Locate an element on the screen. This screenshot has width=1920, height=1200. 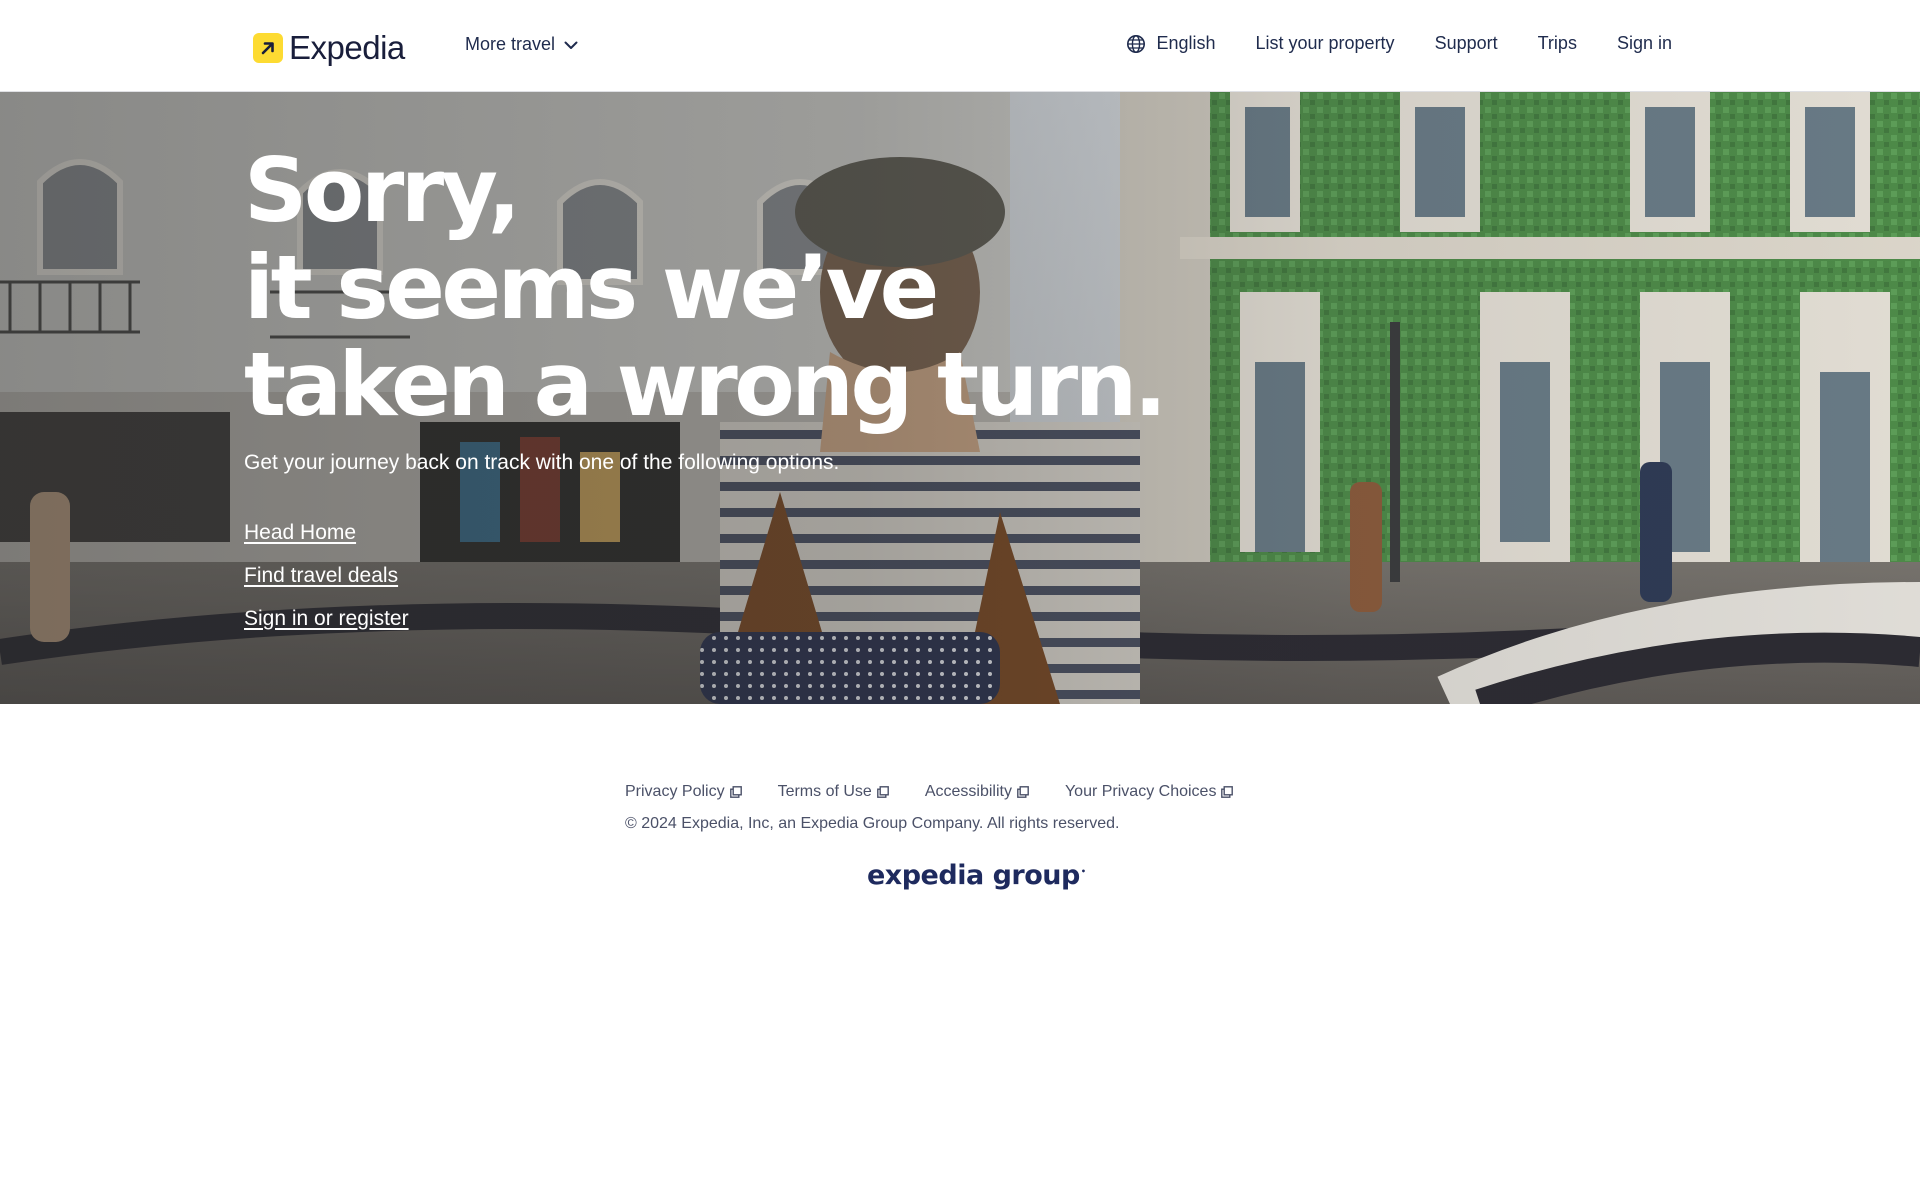
privacy-choices-link: Your Privacy Choices is located at coordinates (1149, 792).